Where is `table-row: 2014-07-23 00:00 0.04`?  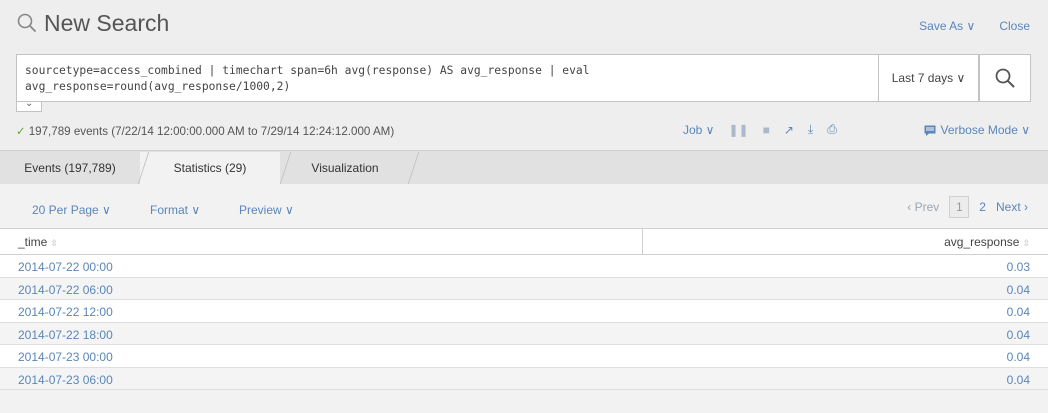
table-row: 2014-07-23 00:00 0.04 is located at coordinates (524, 356).